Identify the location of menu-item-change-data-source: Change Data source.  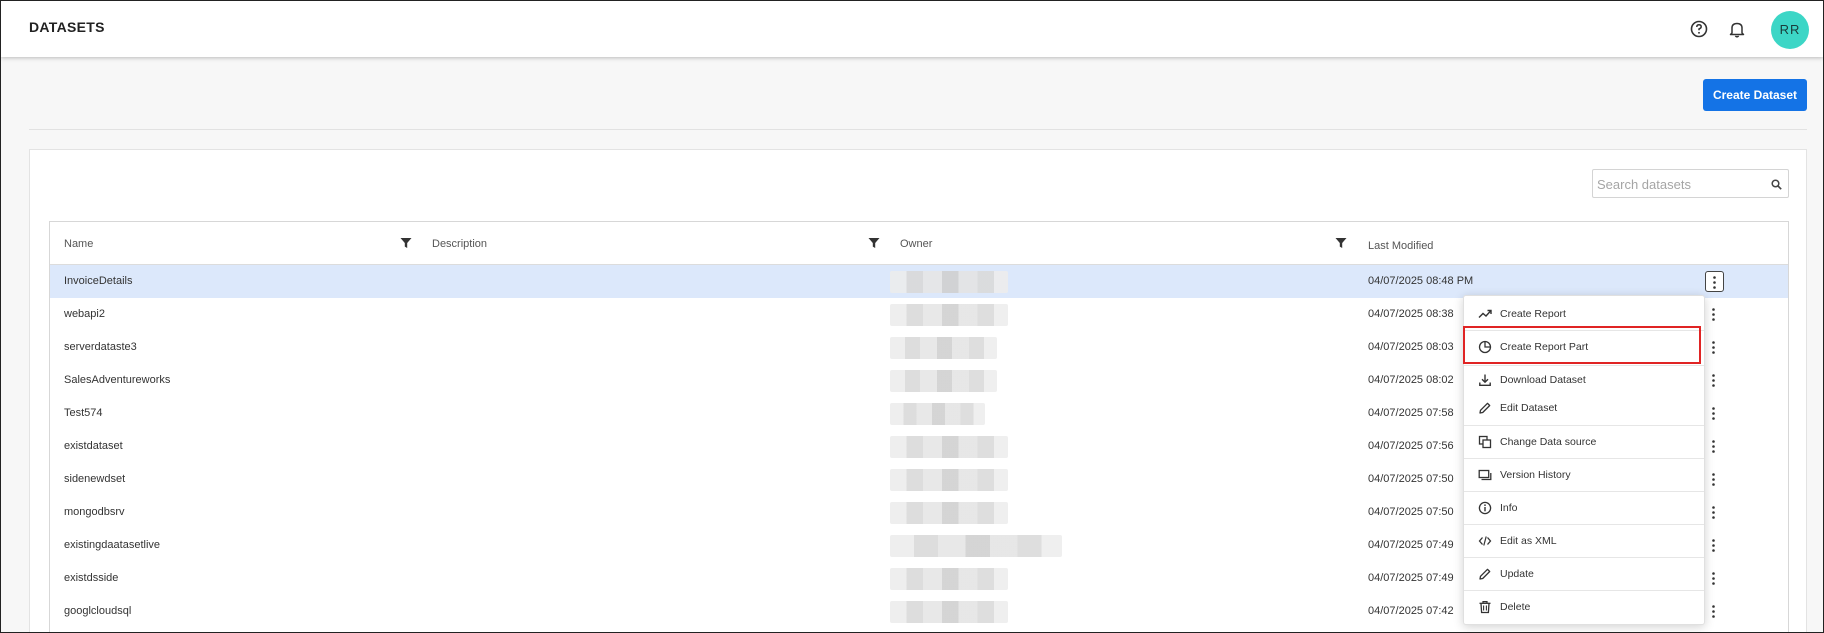
(1584, 442).